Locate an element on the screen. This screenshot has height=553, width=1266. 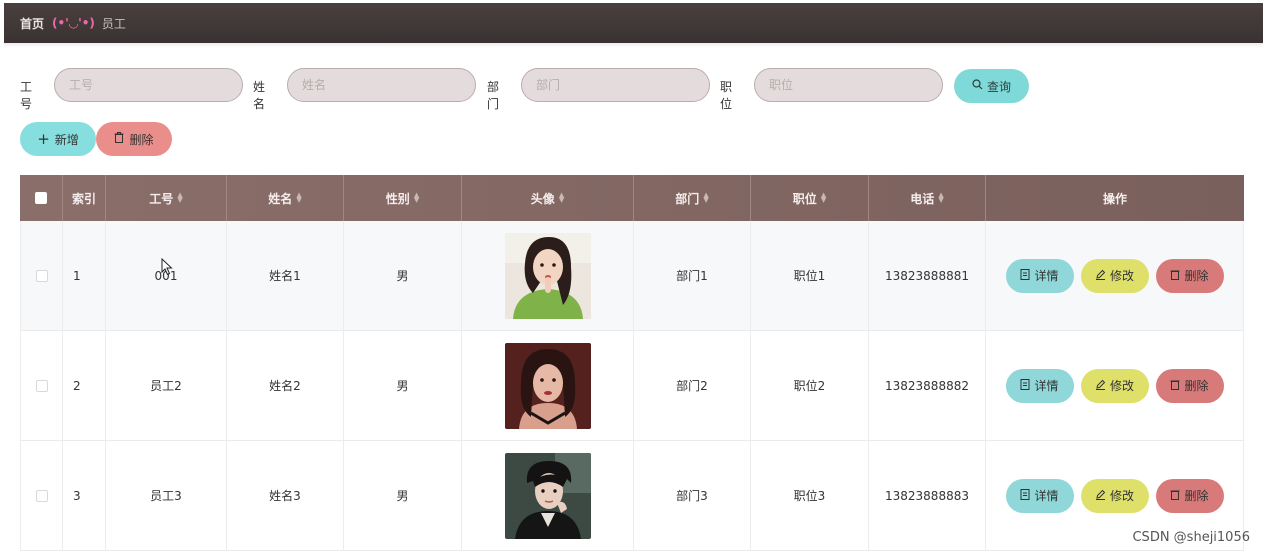
column-header-label: 操作 is located at coordinates (1114, 198).